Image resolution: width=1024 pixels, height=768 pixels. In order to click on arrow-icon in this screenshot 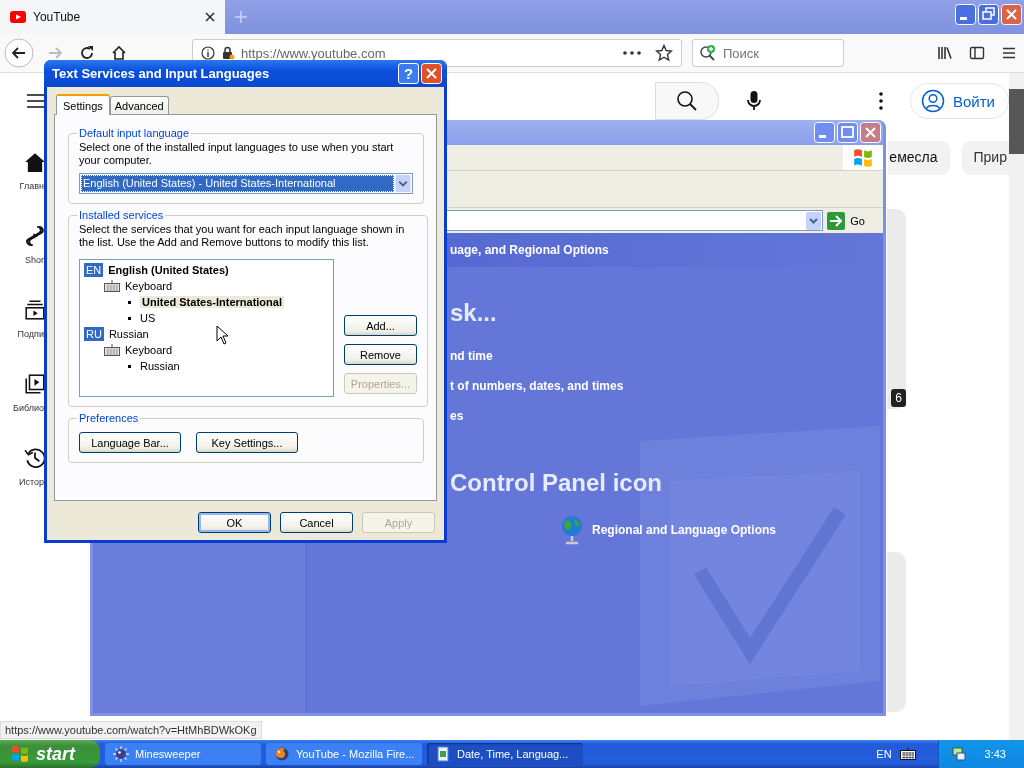, I will do `click(836, 220)`.